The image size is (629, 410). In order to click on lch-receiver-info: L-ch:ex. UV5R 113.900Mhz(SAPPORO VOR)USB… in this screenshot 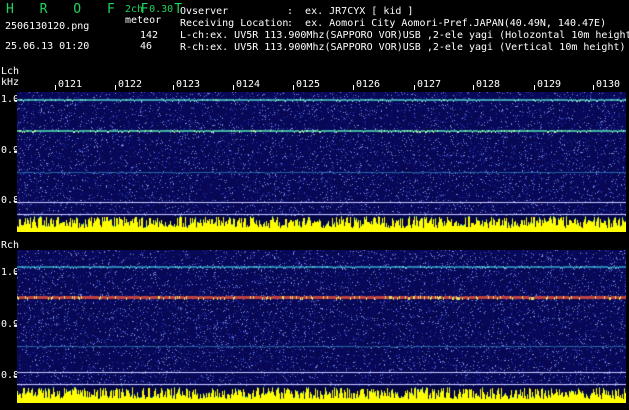, I will do `click(404, 35)`.